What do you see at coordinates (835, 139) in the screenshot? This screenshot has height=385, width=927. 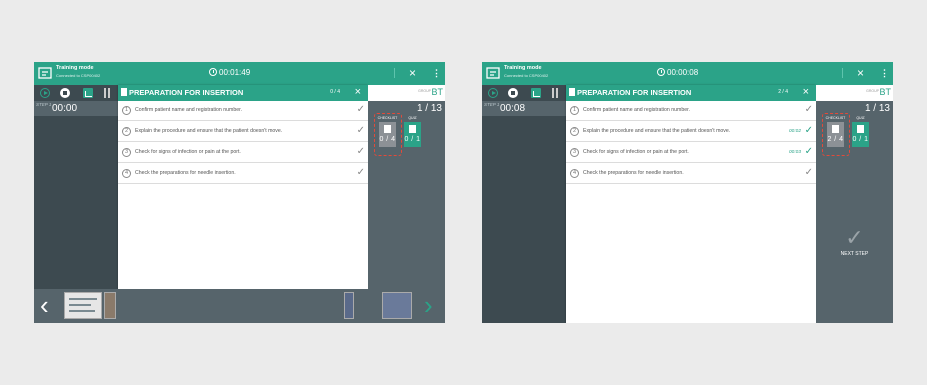 I see `checklist-count: 2 / 4` at bounding box center [835, 139].